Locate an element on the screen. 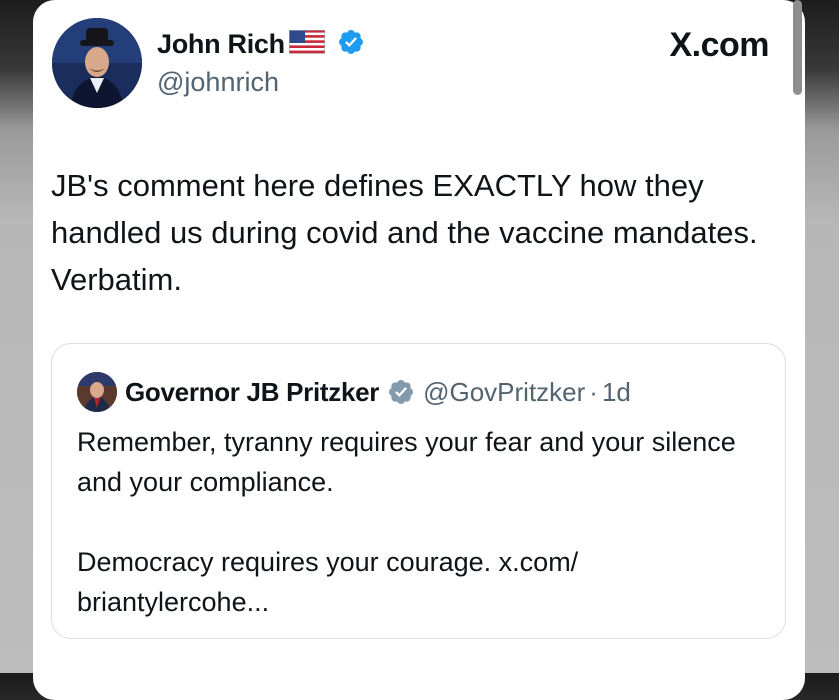 Image resolution: width=839 pixels, height=700 pixels. author-avatar is located at coordinates (97, 63).